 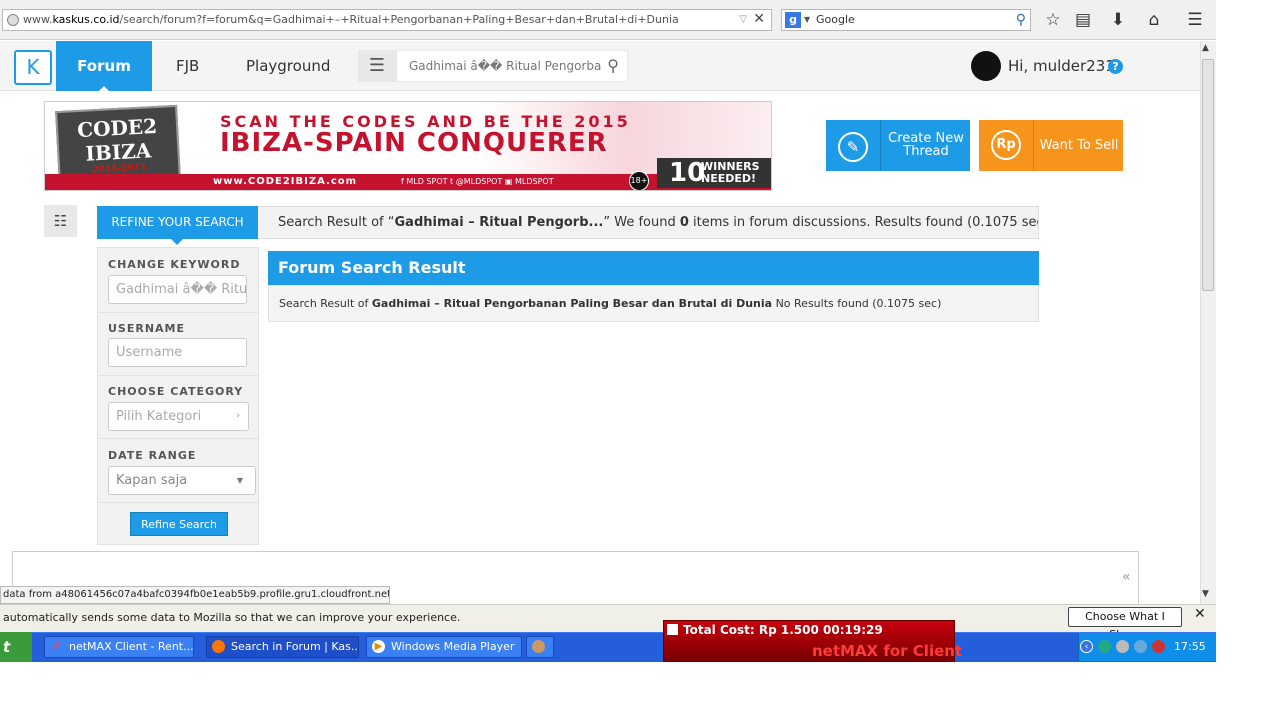 I want to click on pencil-icon: ✎, so click(x=853, y=145).